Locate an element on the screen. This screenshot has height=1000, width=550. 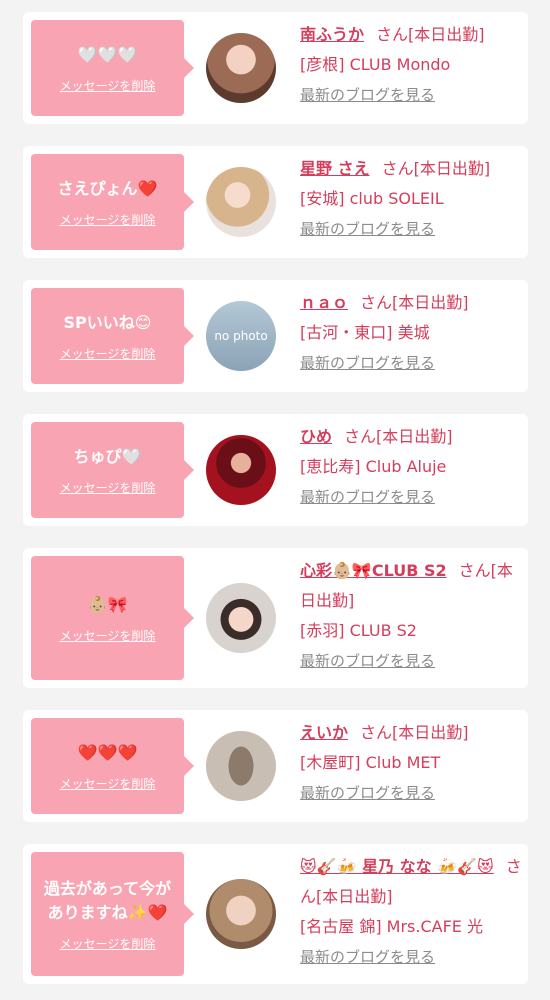
message-text: ❤️❤️❤️ is located at coordinates (107, 752).